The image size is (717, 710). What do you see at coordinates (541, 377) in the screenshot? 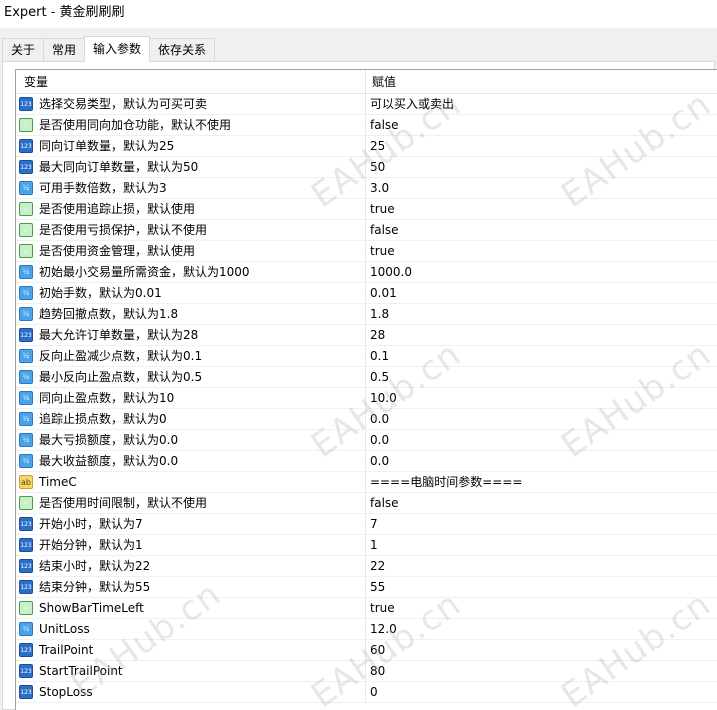
I see `value-cell: 0.5` at bounding box center [541, 377].